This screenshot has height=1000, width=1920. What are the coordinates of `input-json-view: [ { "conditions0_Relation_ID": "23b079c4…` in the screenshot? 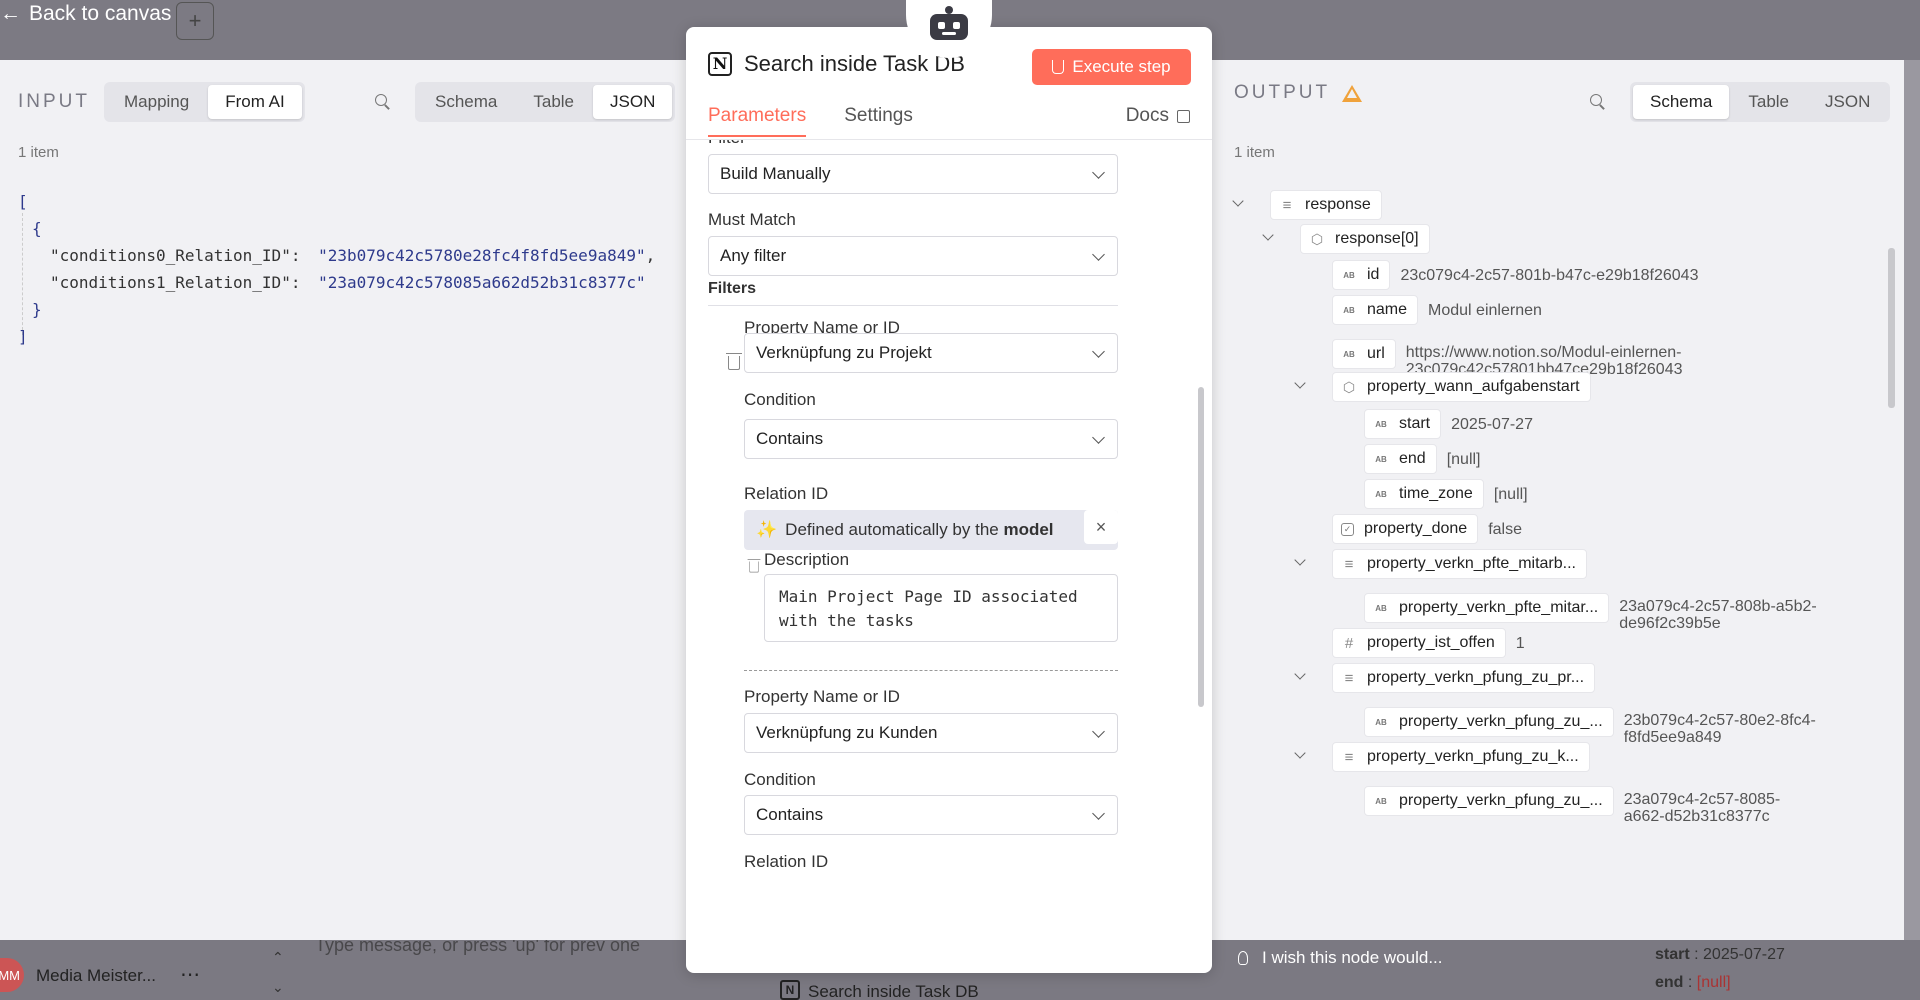 It's located at (336, 269).